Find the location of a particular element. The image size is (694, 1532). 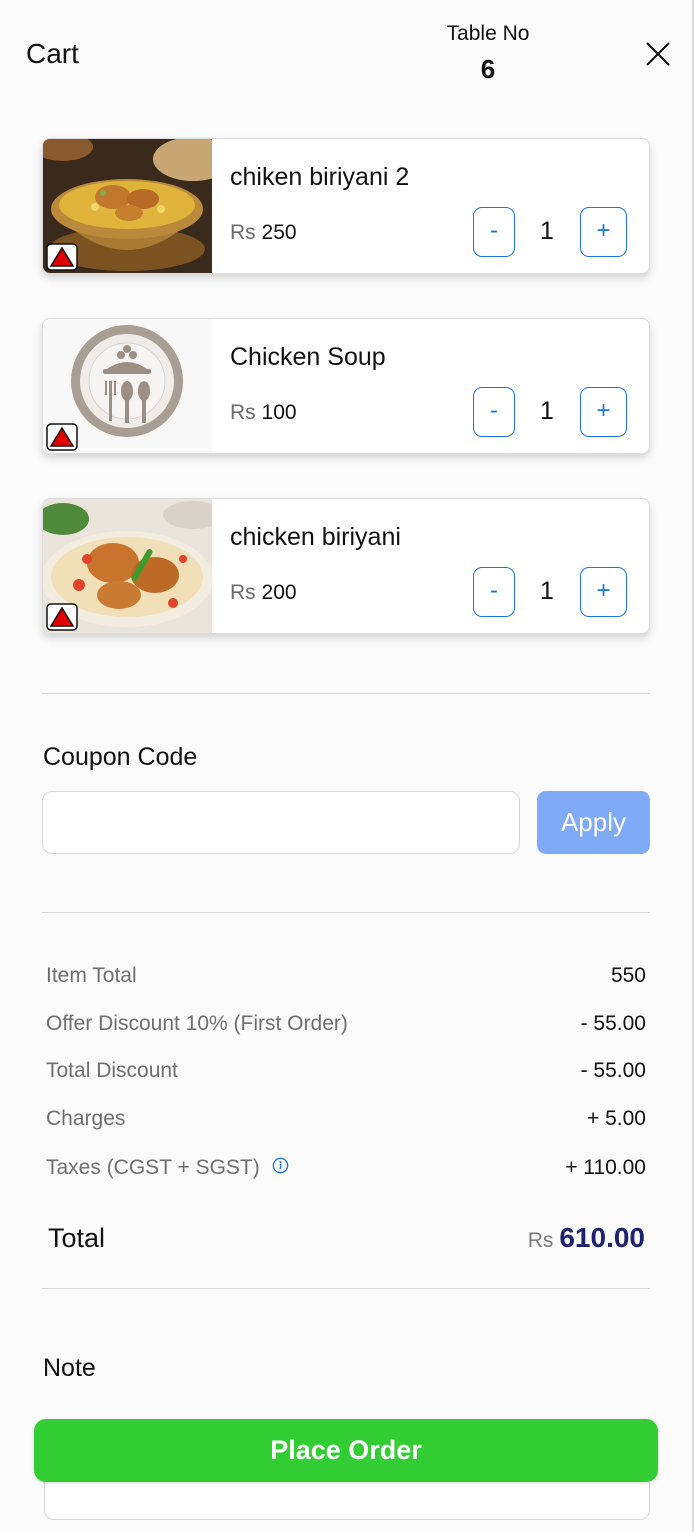

price-value: 200 is located at coordinates (279, 592).